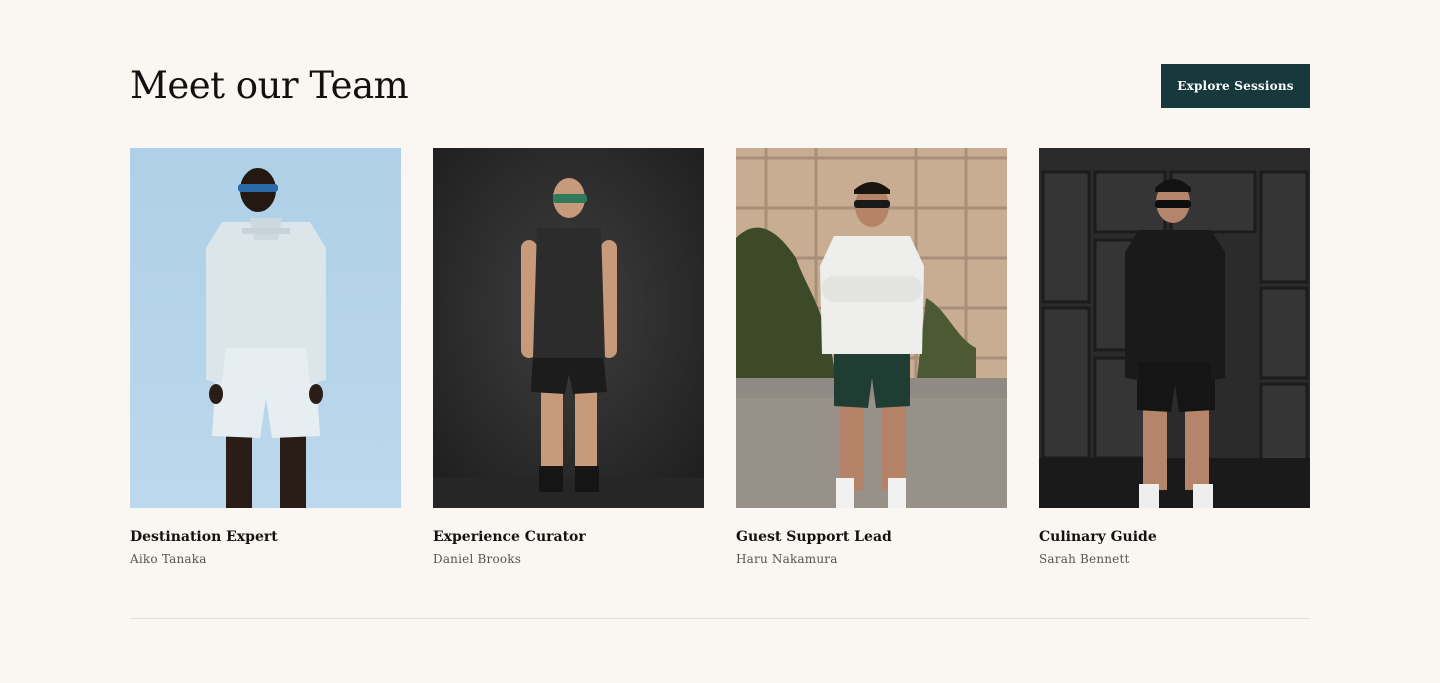  Describe the element at coordinates (814, 537) in the screenshot. I see `team-member-role: Guest Support Lead` at that location.